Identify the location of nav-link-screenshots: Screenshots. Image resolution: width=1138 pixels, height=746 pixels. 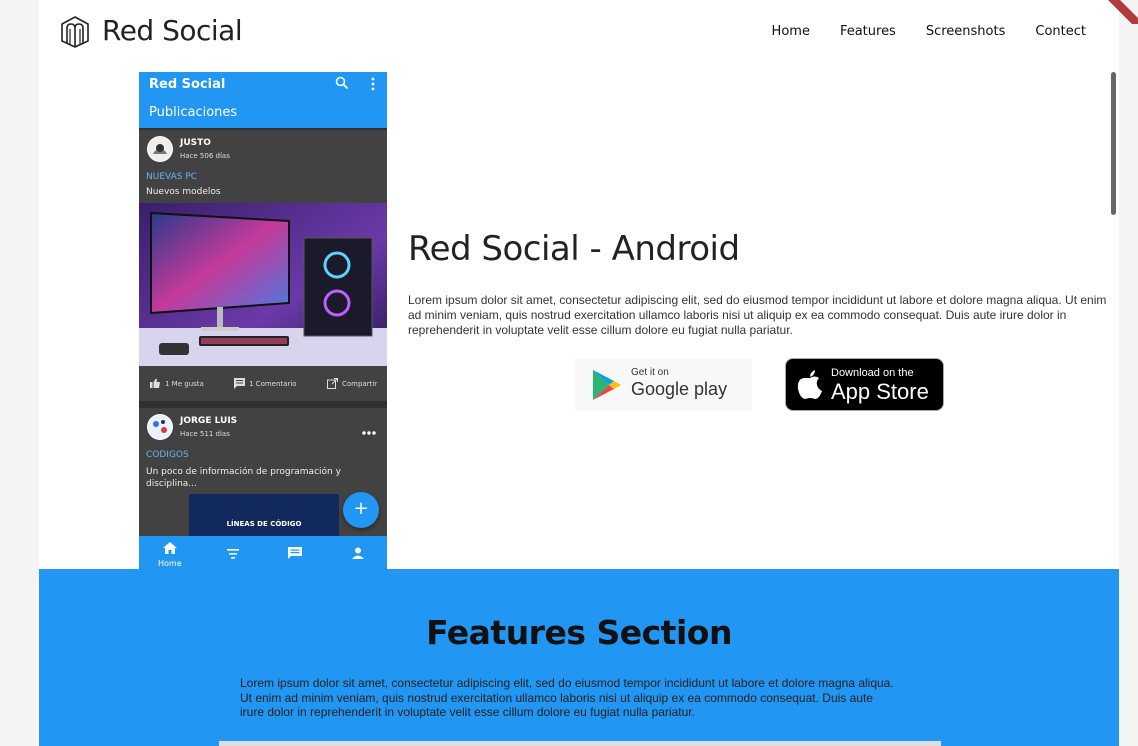
(966, 31).